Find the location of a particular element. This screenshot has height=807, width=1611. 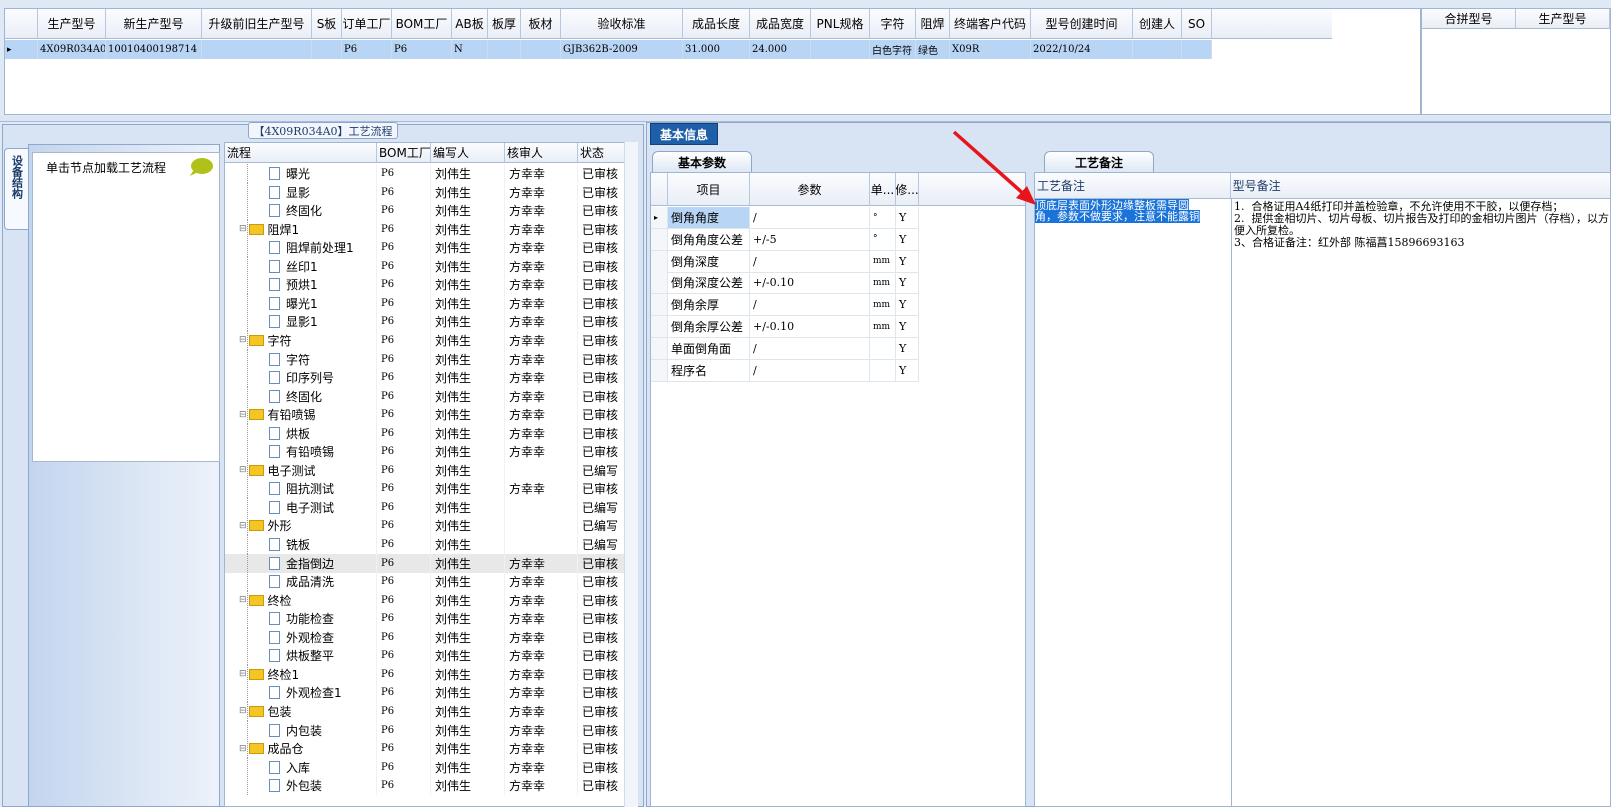

param-item-cell: 倒角余厚公差 is located at coordinates (709, 326).